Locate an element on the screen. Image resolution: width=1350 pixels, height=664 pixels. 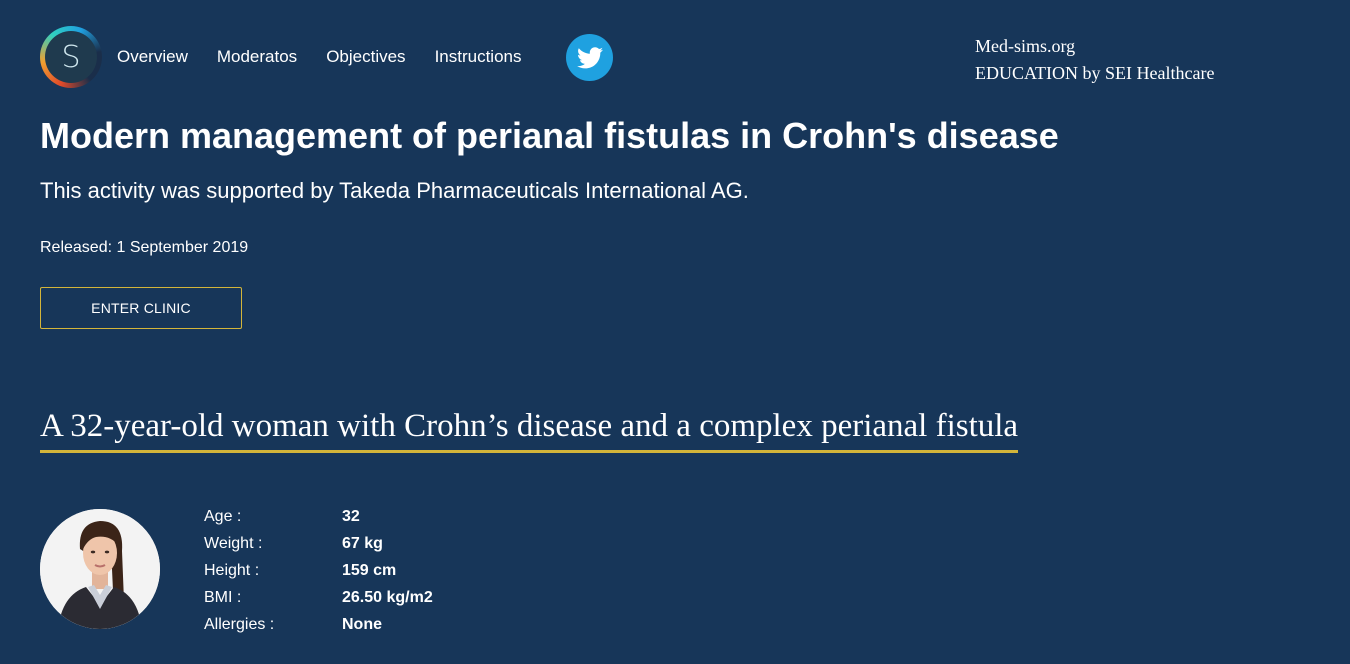
stat-value: None is located at coordinates (362, 624).